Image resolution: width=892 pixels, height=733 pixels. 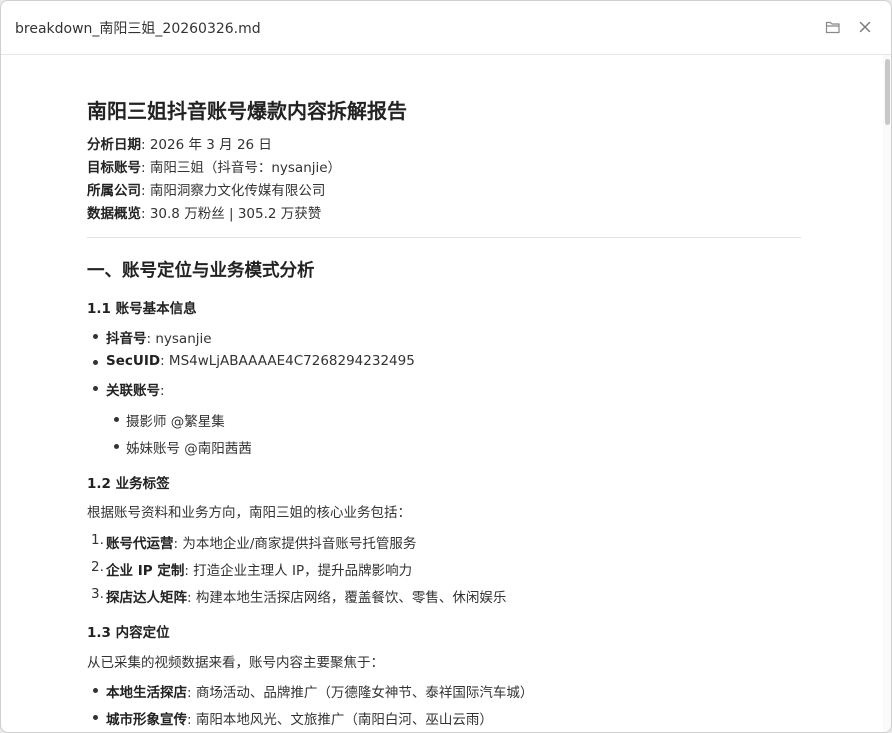 I want to click on scrollbar-thumb, so click(x=887, y=92).